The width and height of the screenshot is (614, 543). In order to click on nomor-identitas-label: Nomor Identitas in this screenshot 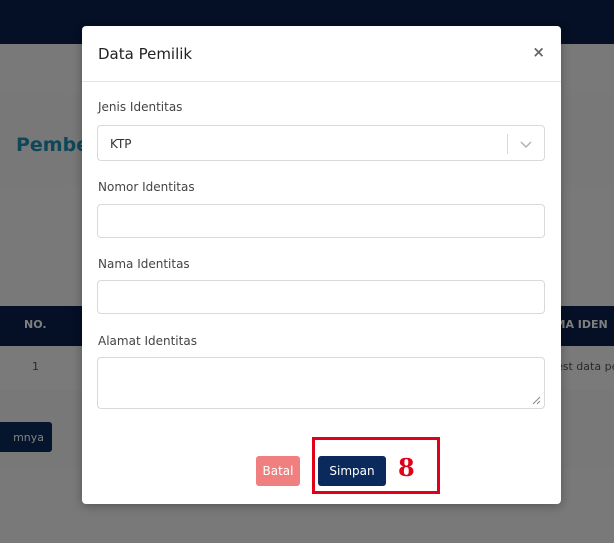, I will do `click(146, 187)`.